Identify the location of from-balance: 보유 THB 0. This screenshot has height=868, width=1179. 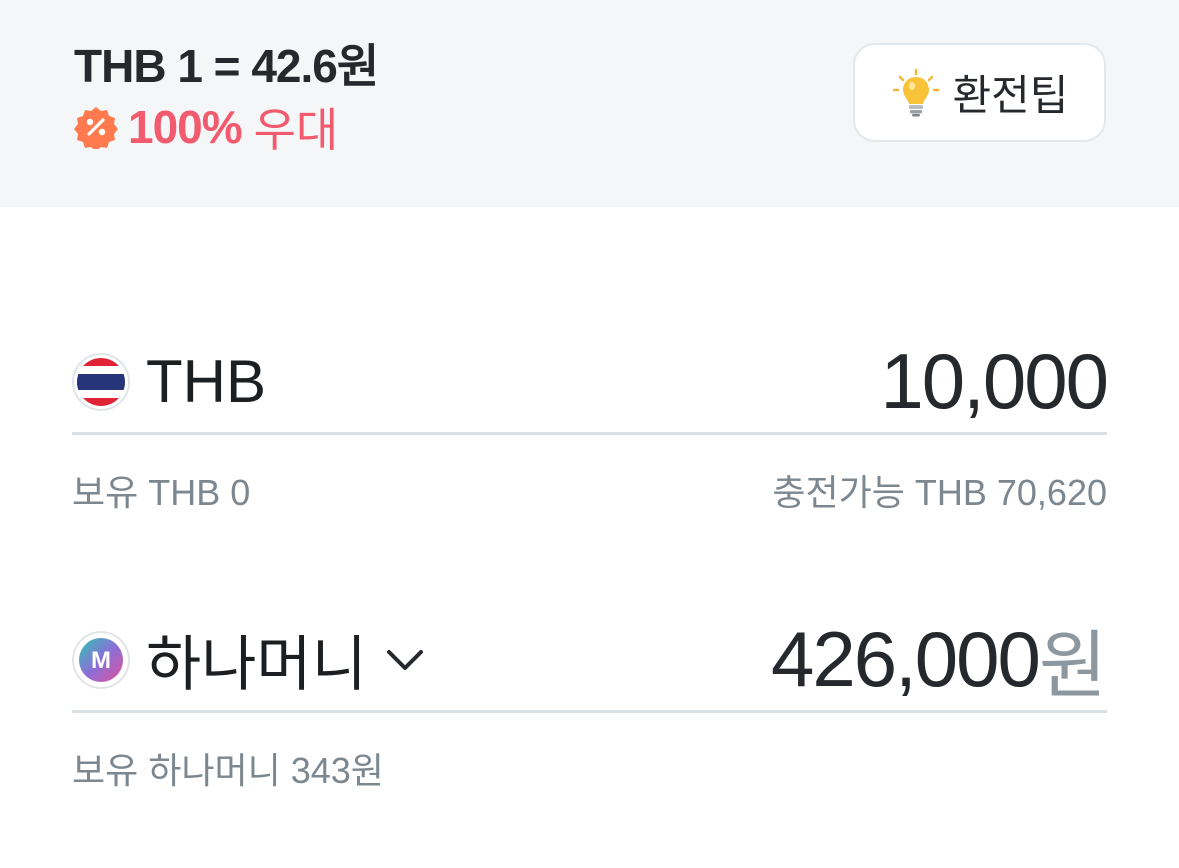
(161, 492).